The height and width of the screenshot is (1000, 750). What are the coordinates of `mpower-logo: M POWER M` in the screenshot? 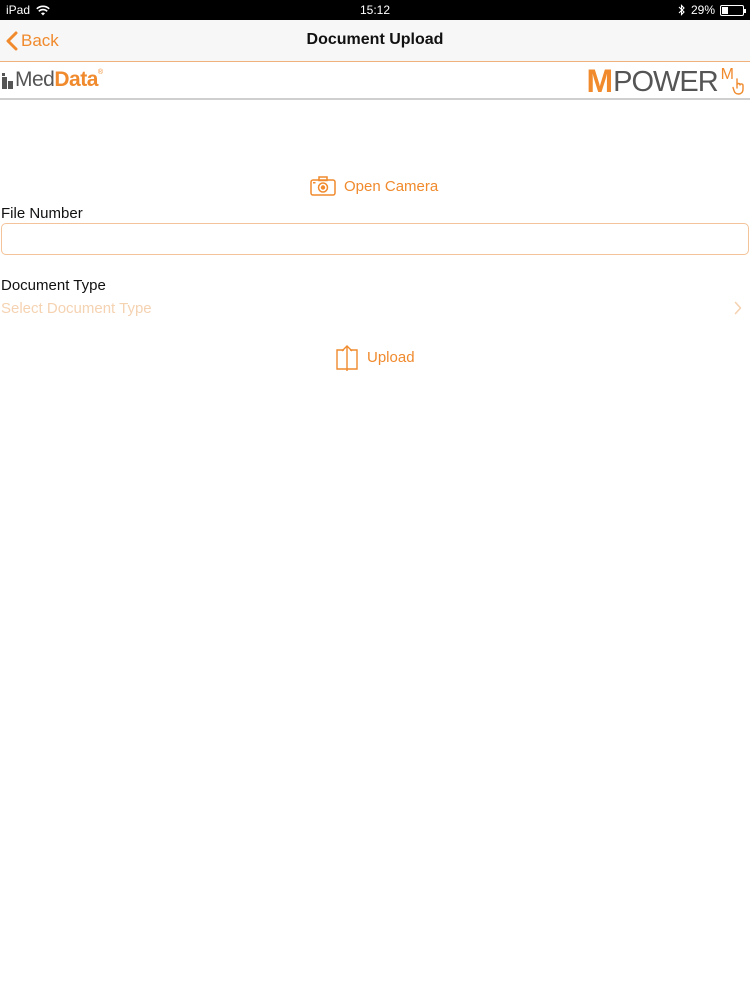 It's located at (666, 80).